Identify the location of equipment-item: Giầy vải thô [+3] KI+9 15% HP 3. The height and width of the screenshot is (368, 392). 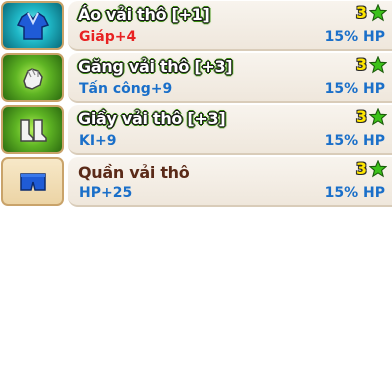
(196, 130).